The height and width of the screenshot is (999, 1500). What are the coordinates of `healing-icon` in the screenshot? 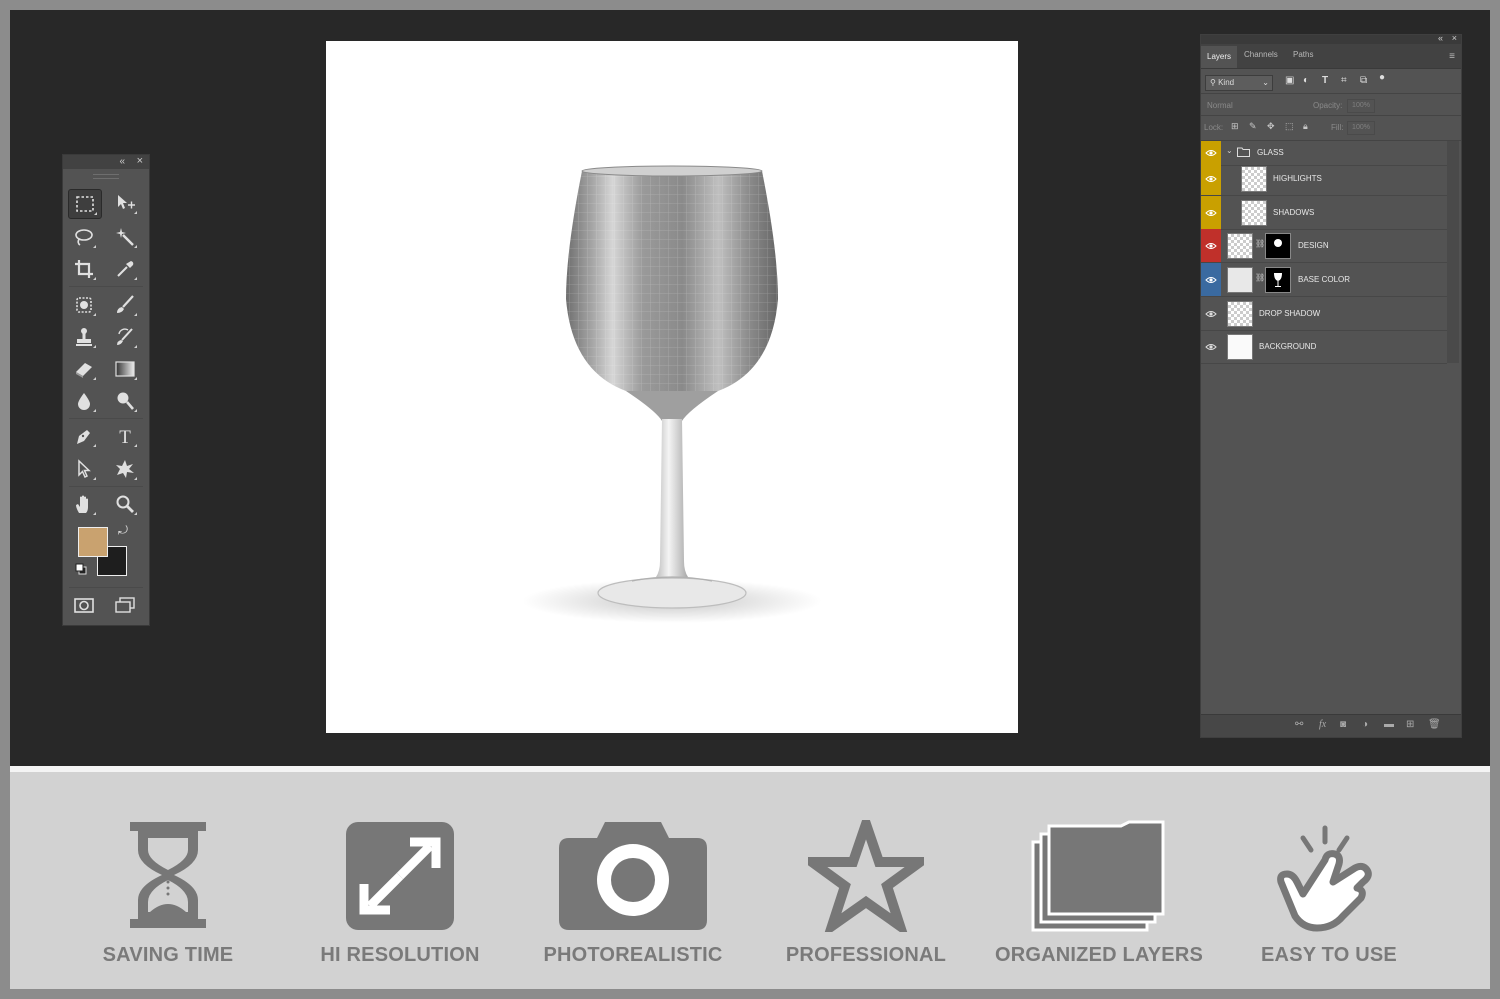 It's located at (84, 305).